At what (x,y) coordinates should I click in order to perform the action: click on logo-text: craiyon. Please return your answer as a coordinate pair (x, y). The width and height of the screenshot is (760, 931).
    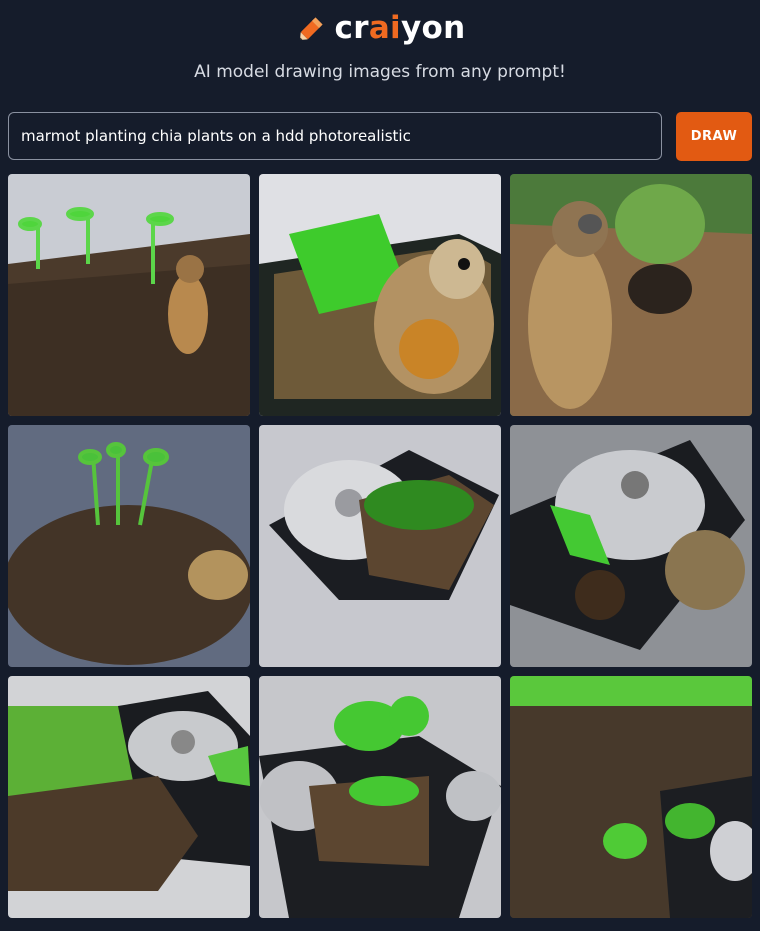
    Looking at the image, I should click on (400, 28).